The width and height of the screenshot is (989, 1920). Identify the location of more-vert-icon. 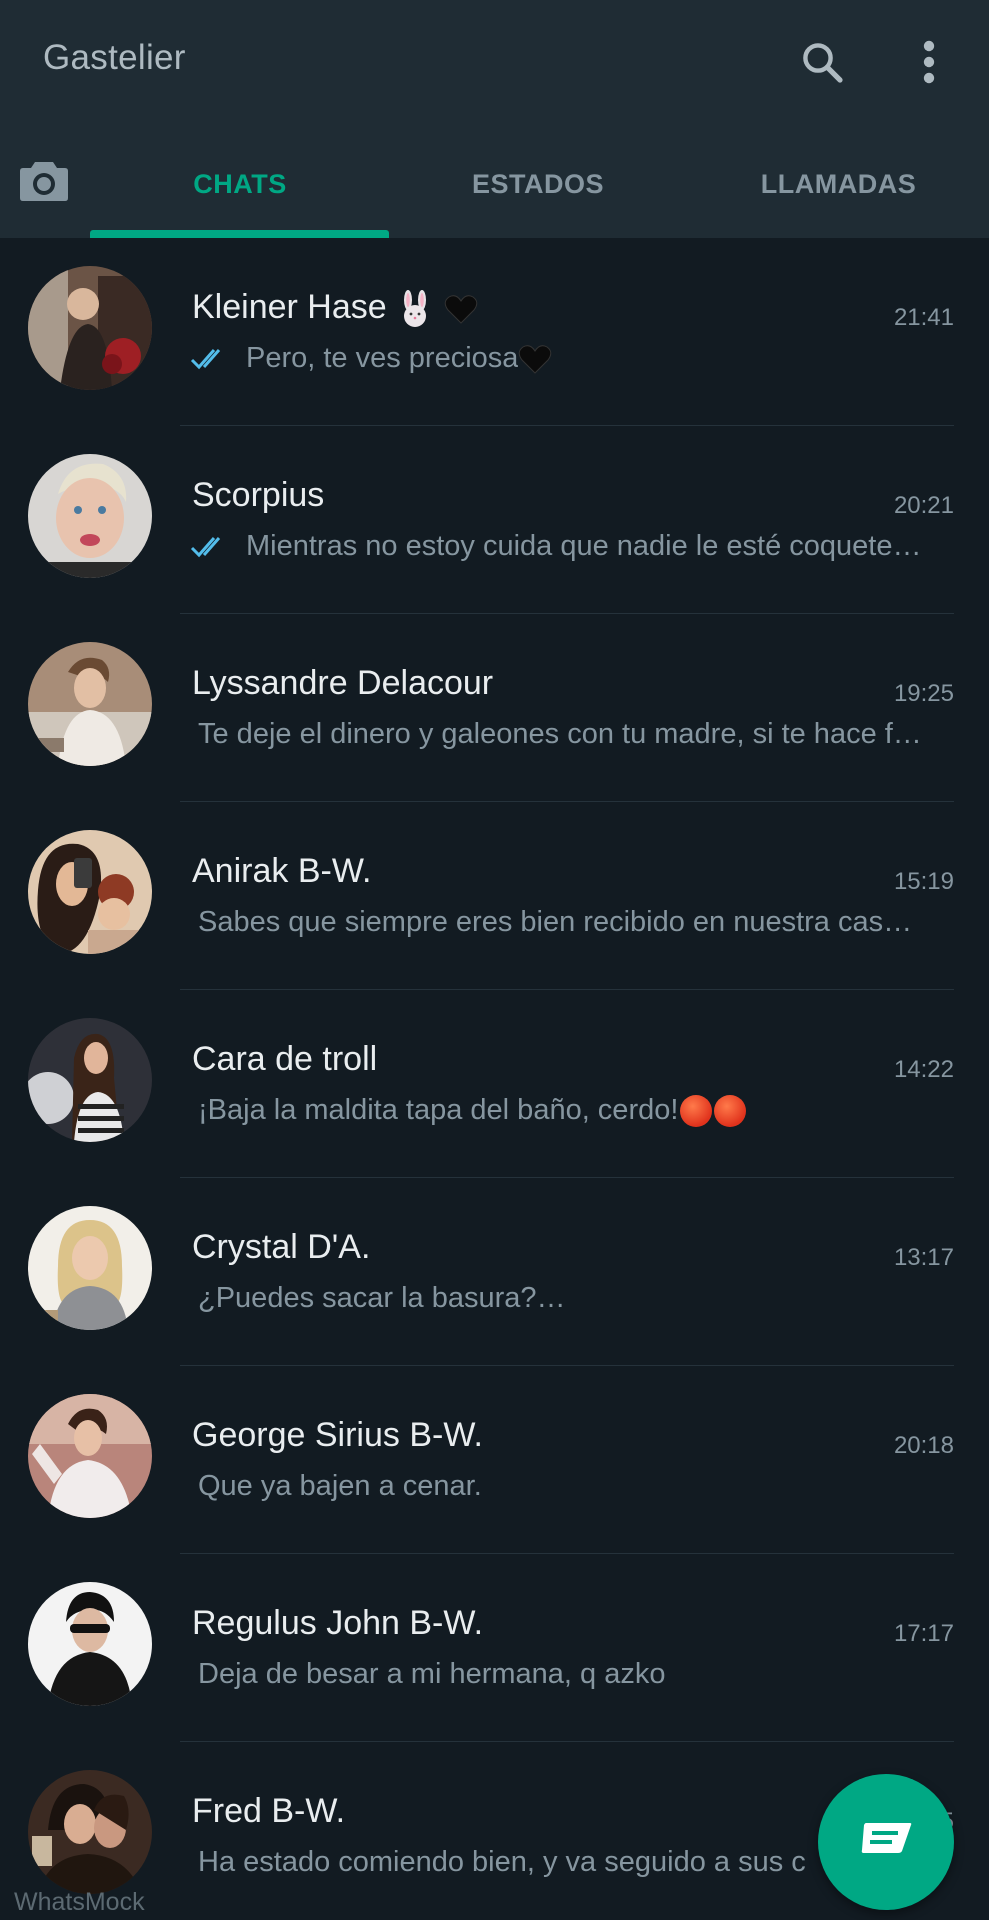
(929, 62).